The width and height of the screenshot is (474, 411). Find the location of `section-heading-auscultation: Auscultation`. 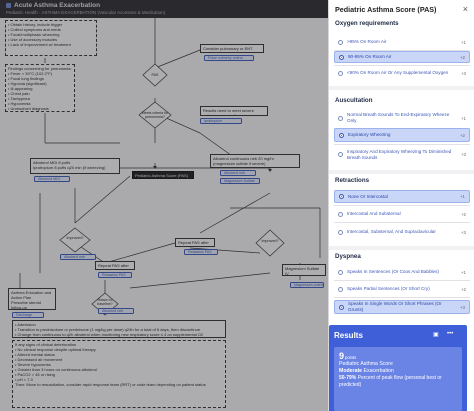

section-heading-auscultation: Auscultation is located at coordinates (354, 100).